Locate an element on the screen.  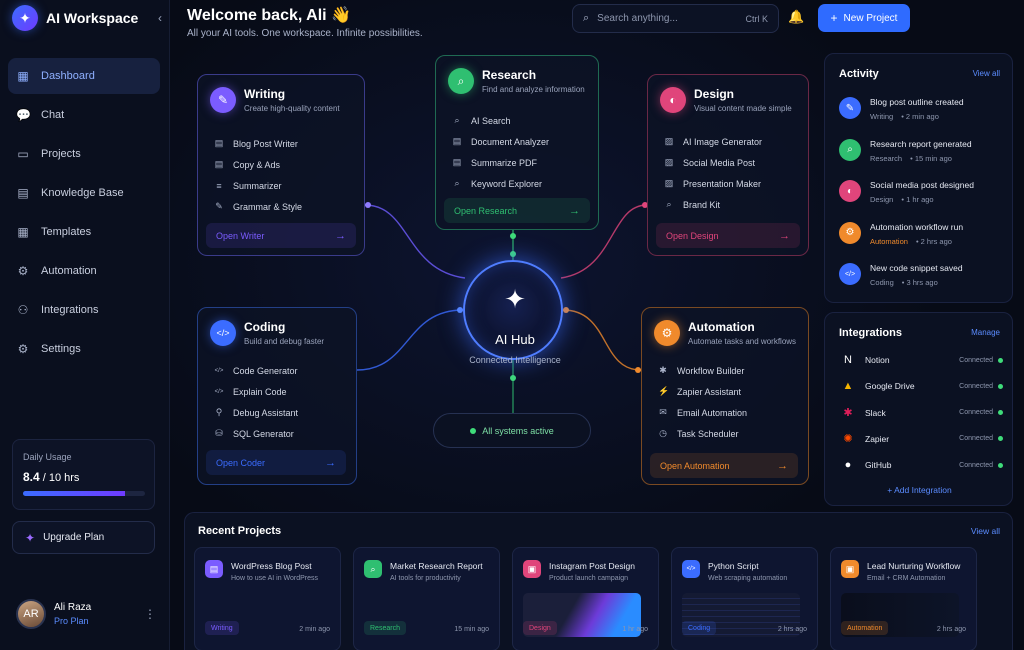
sidebar-item-knowledge-base: ▤ Knowledge Base is located at coordinates (84, 193).